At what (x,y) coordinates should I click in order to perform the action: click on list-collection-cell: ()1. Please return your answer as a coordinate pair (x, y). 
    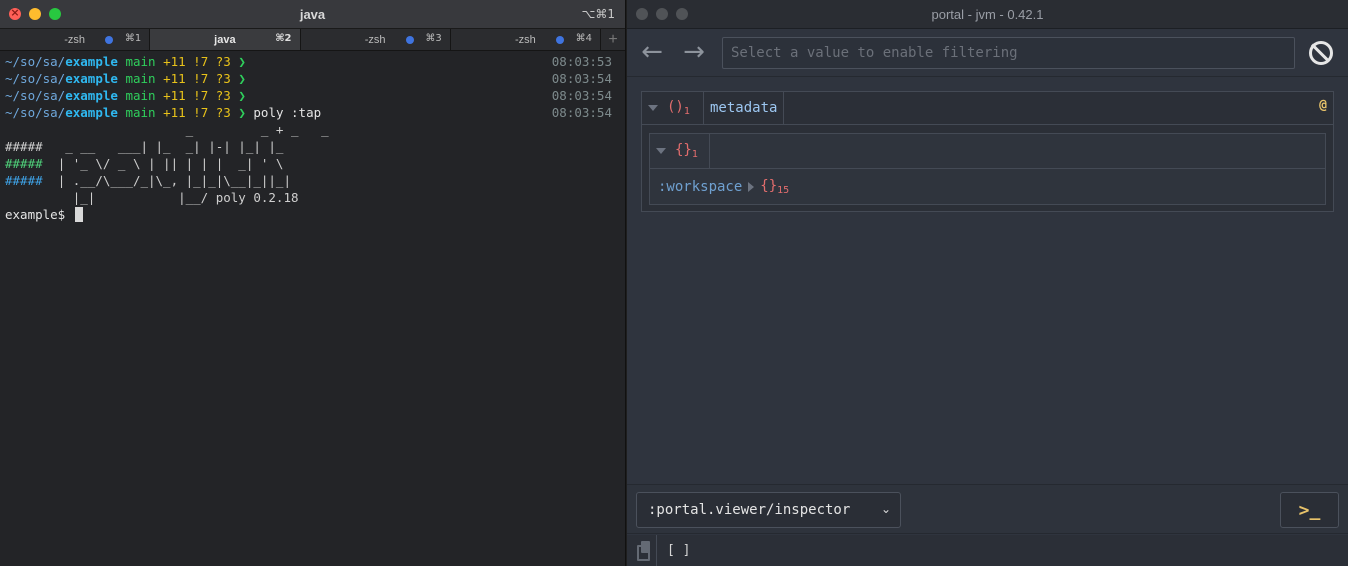
    Looking at the image, I should click on (673, 108).